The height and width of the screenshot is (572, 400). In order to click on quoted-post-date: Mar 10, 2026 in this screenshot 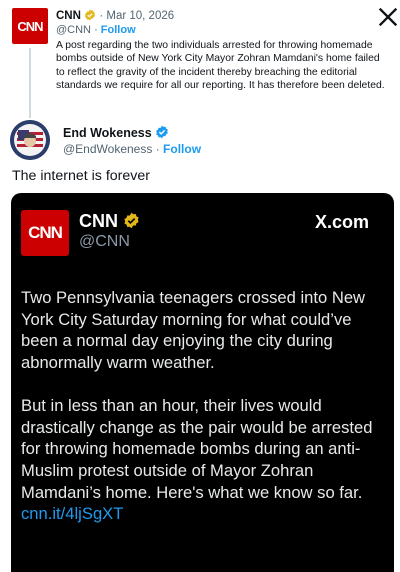, I will do `click(140, 16)`.